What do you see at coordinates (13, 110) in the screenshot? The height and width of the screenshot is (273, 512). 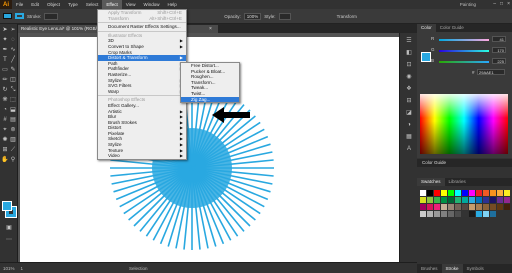 I see `perspective-icon: ⬓` at bounding box center [13, 110].